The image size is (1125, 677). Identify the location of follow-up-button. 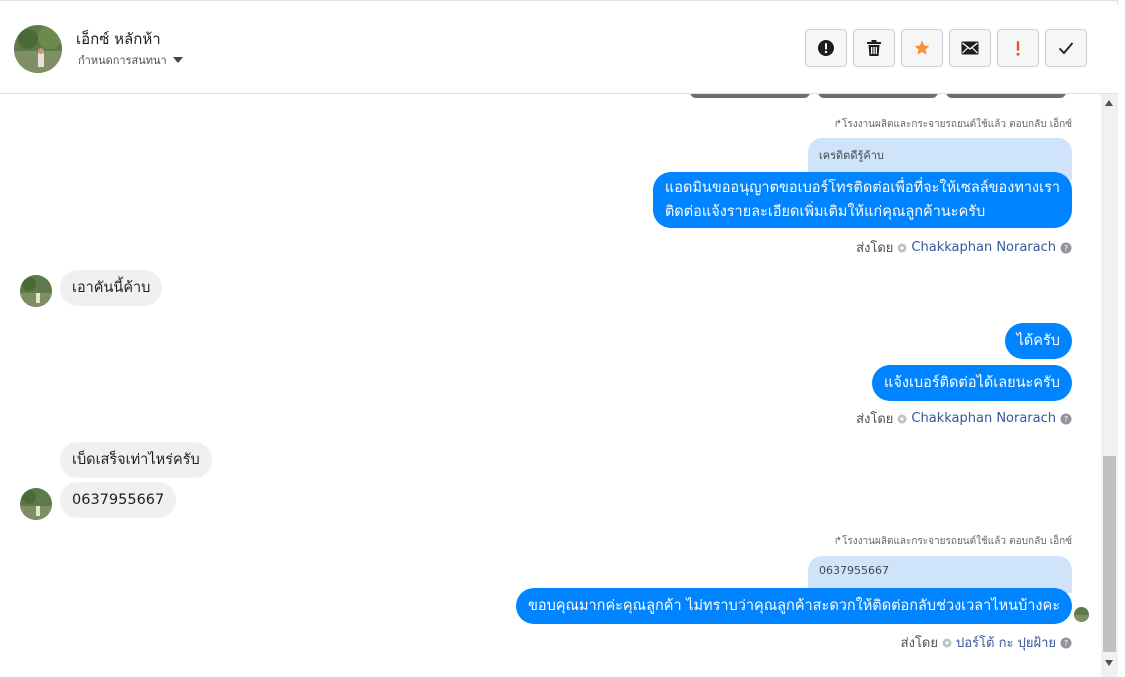
(1018, 48).